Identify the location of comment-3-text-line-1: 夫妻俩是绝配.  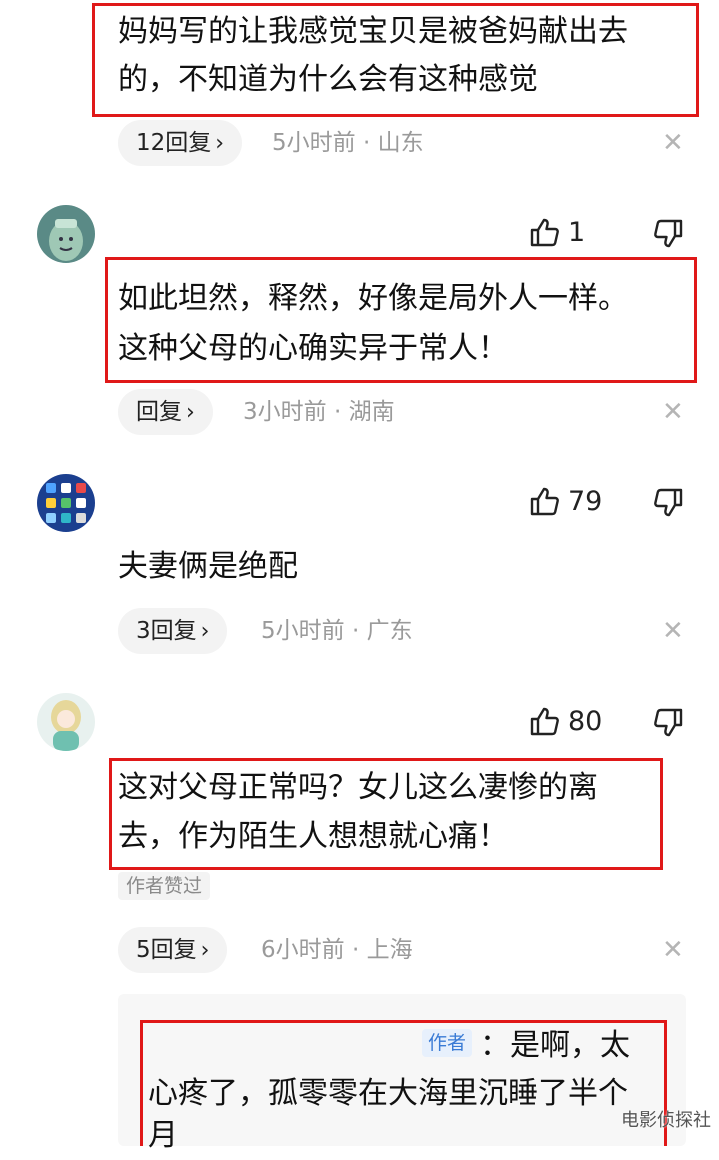
(208, 566).